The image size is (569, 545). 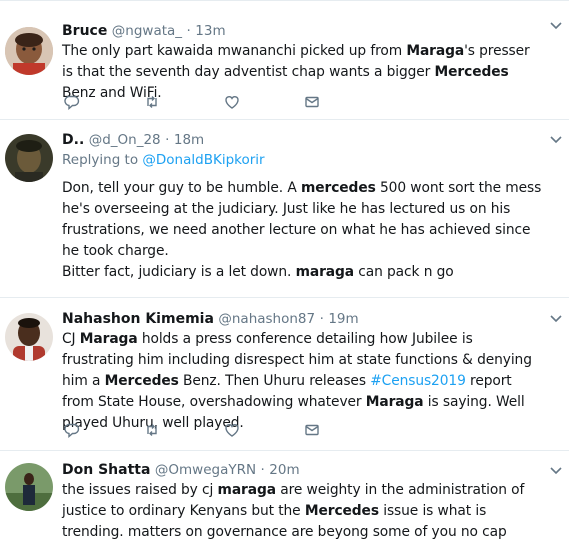 What do you see at coordinates (71, 339) in the screenshot?
I see `text-segment: CJ` at bounding box center [71, 339].